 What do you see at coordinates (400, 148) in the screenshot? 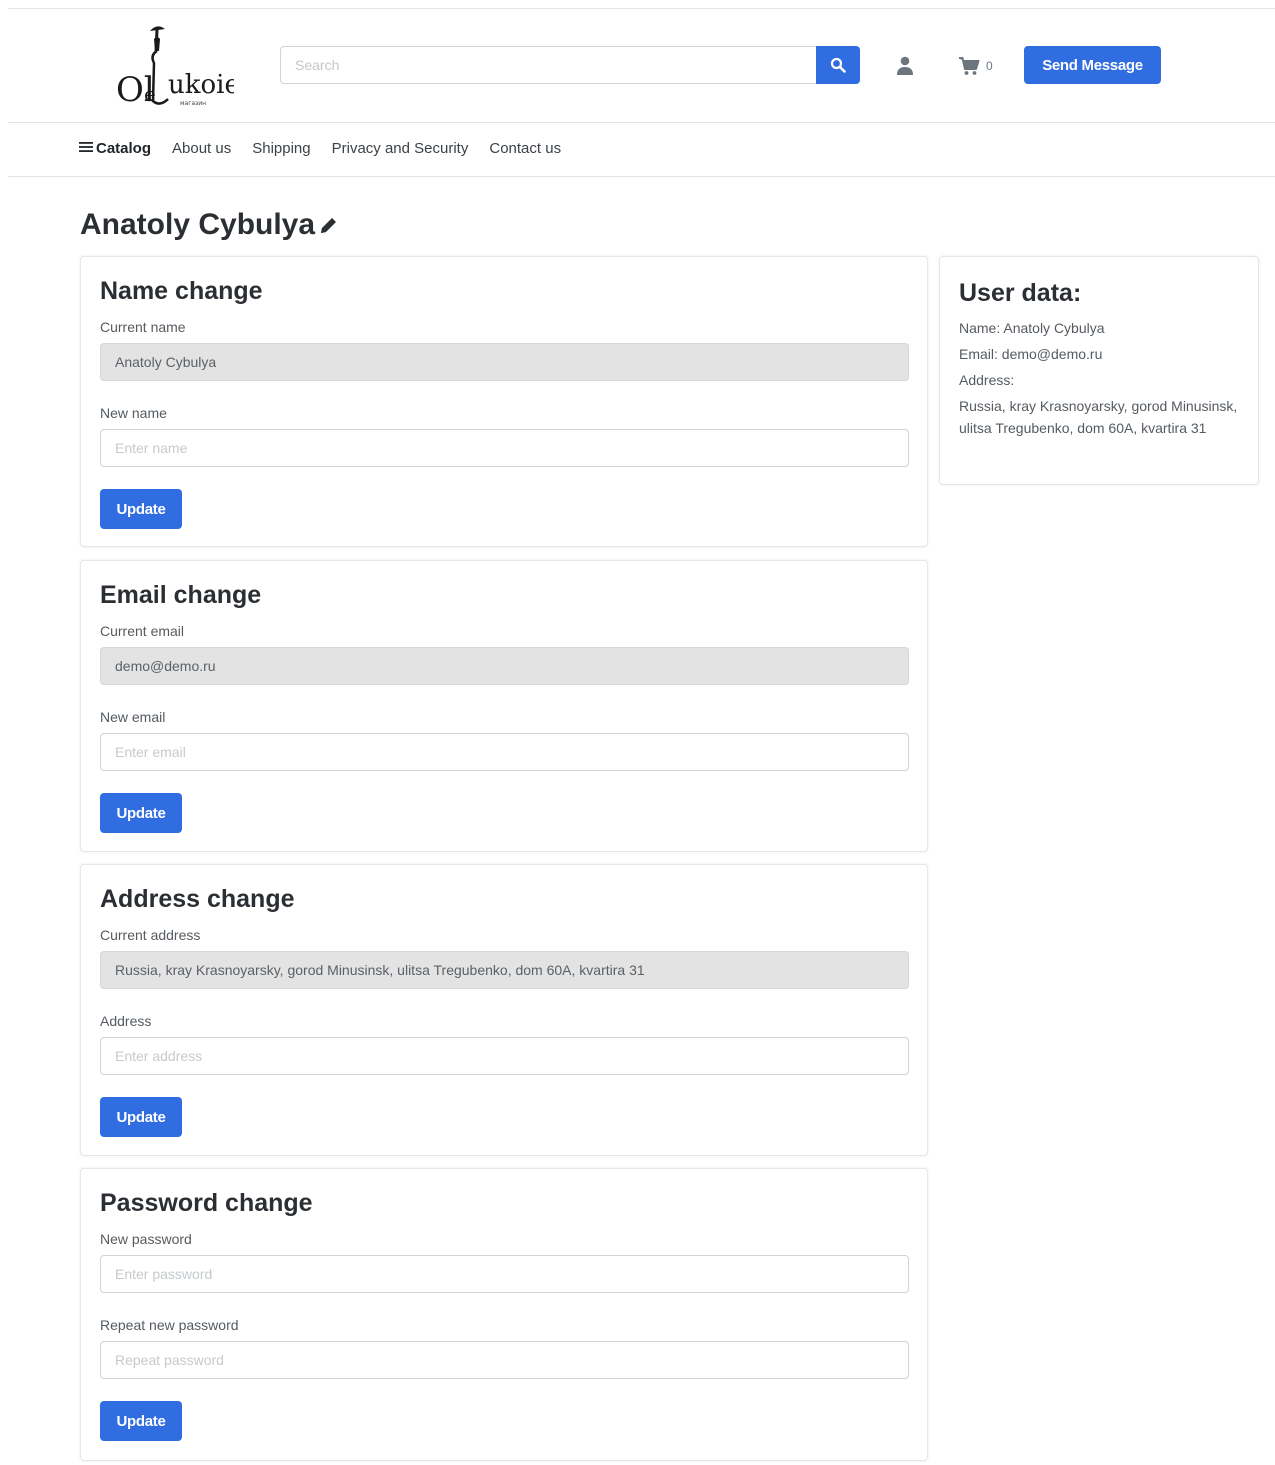
I see `nav-privacy: Privacy and Security` at bounding box center [400, 148].